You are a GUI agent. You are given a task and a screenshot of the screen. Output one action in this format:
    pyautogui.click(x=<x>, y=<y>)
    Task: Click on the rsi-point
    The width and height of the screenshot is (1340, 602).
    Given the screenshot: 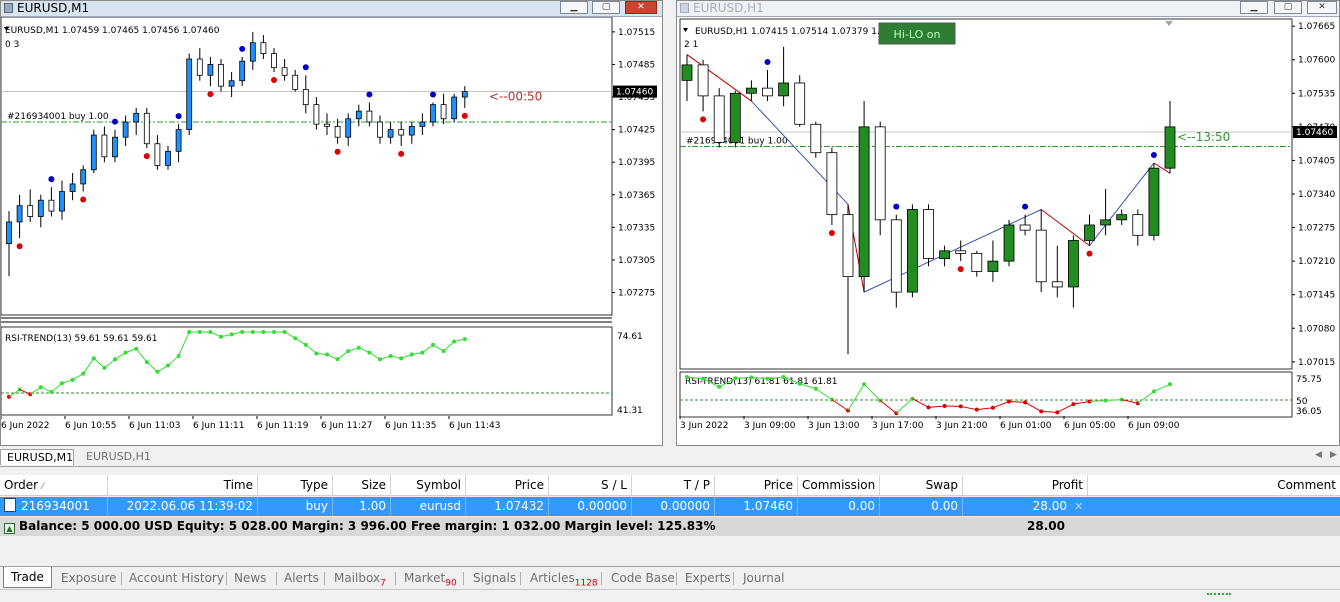 What is the action you would take?
    pyautogui.click(x=1170, y=384)
    